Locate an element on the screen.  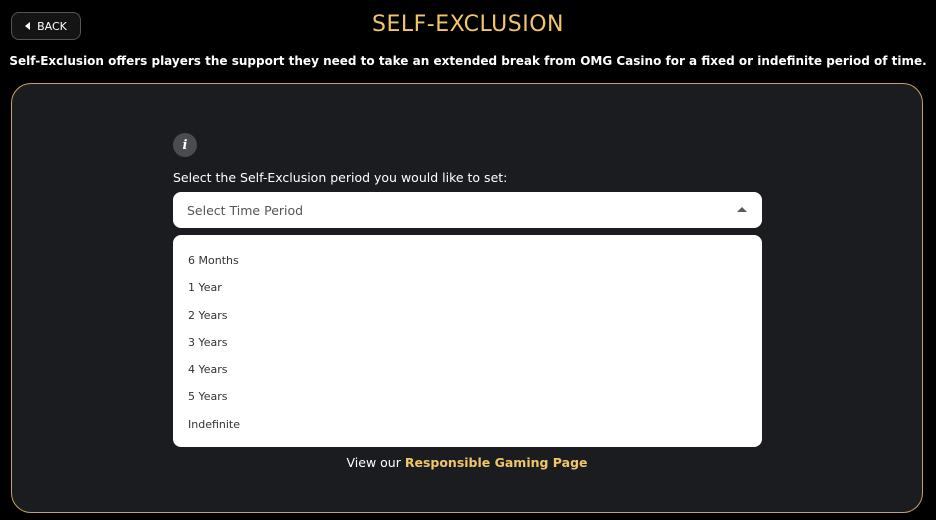
option-4-years: 4 Years is located at coordinates (467, 369).